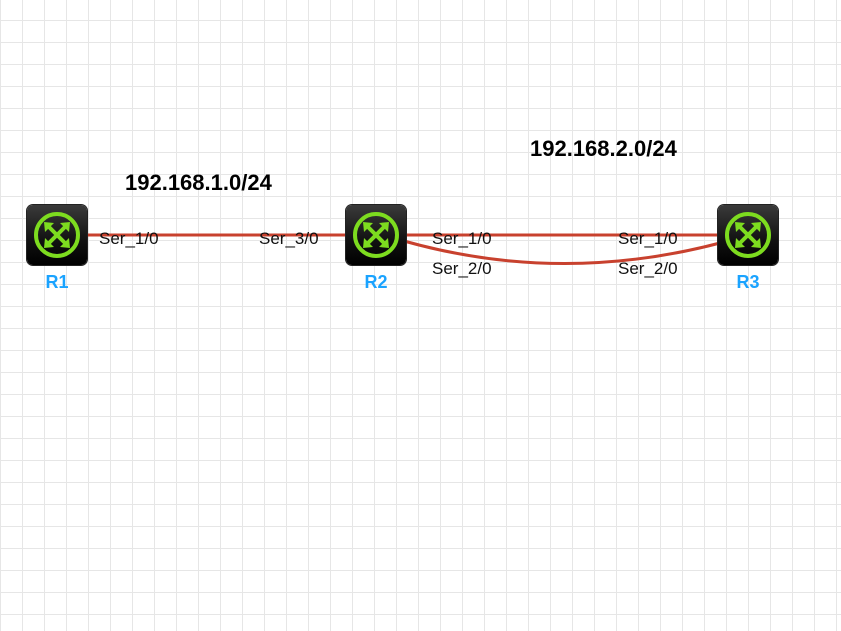  What do you see at coordinates (648, 238) in the screenshot?
I see `port-label-r3-ser1: Ser_1/0` at bounding box center [648, 238].